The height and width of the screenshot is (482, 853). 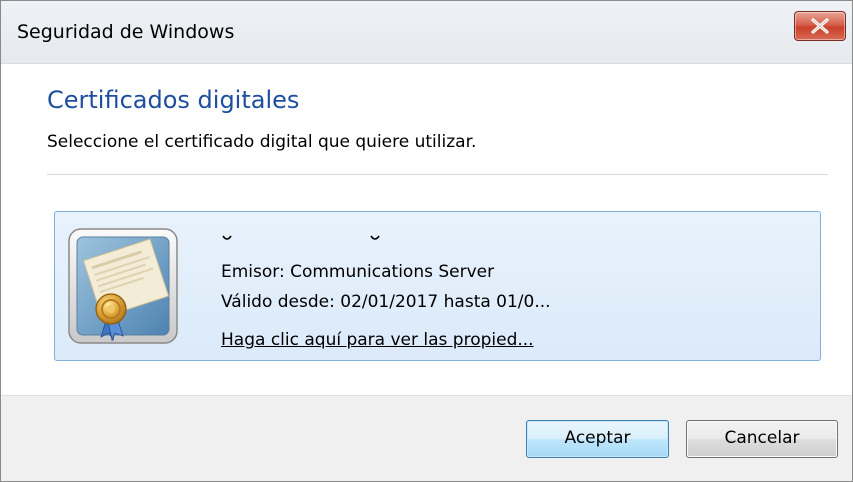 I want to click on separator, so click(x=437, y=174).